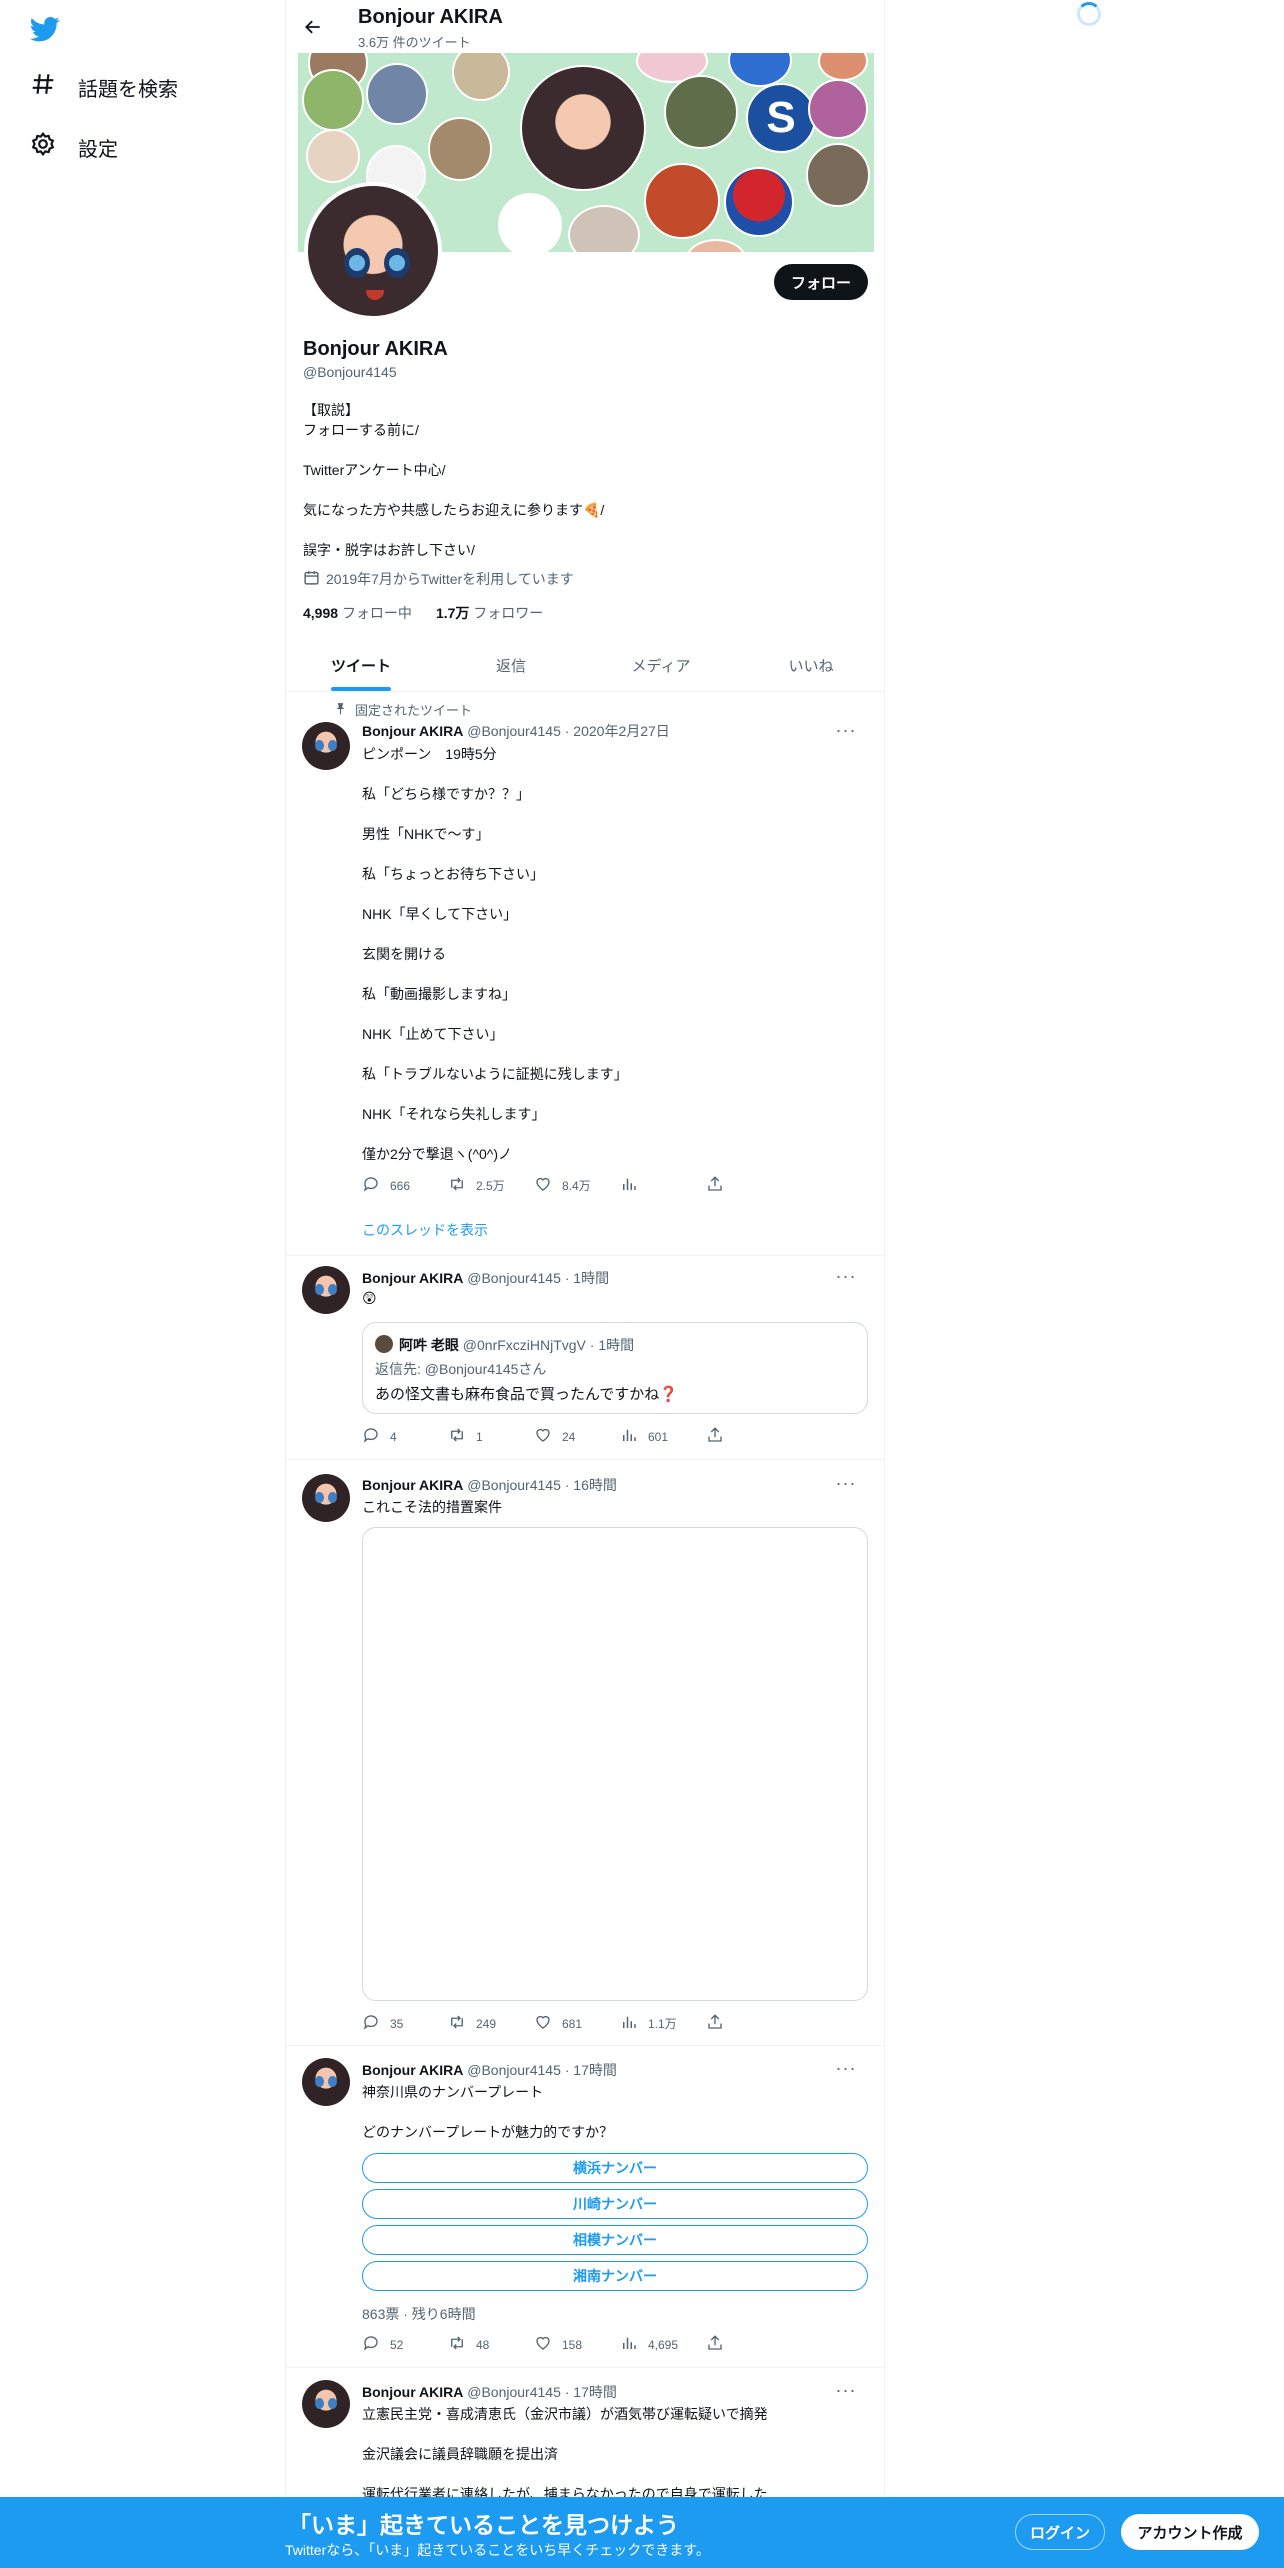 The height and width of the screenshot is (2568, 1284). What do you see at coordinates (663, 1436) in the screenshot?
I see `views-button: 601` at bounding box center [663, 1436].